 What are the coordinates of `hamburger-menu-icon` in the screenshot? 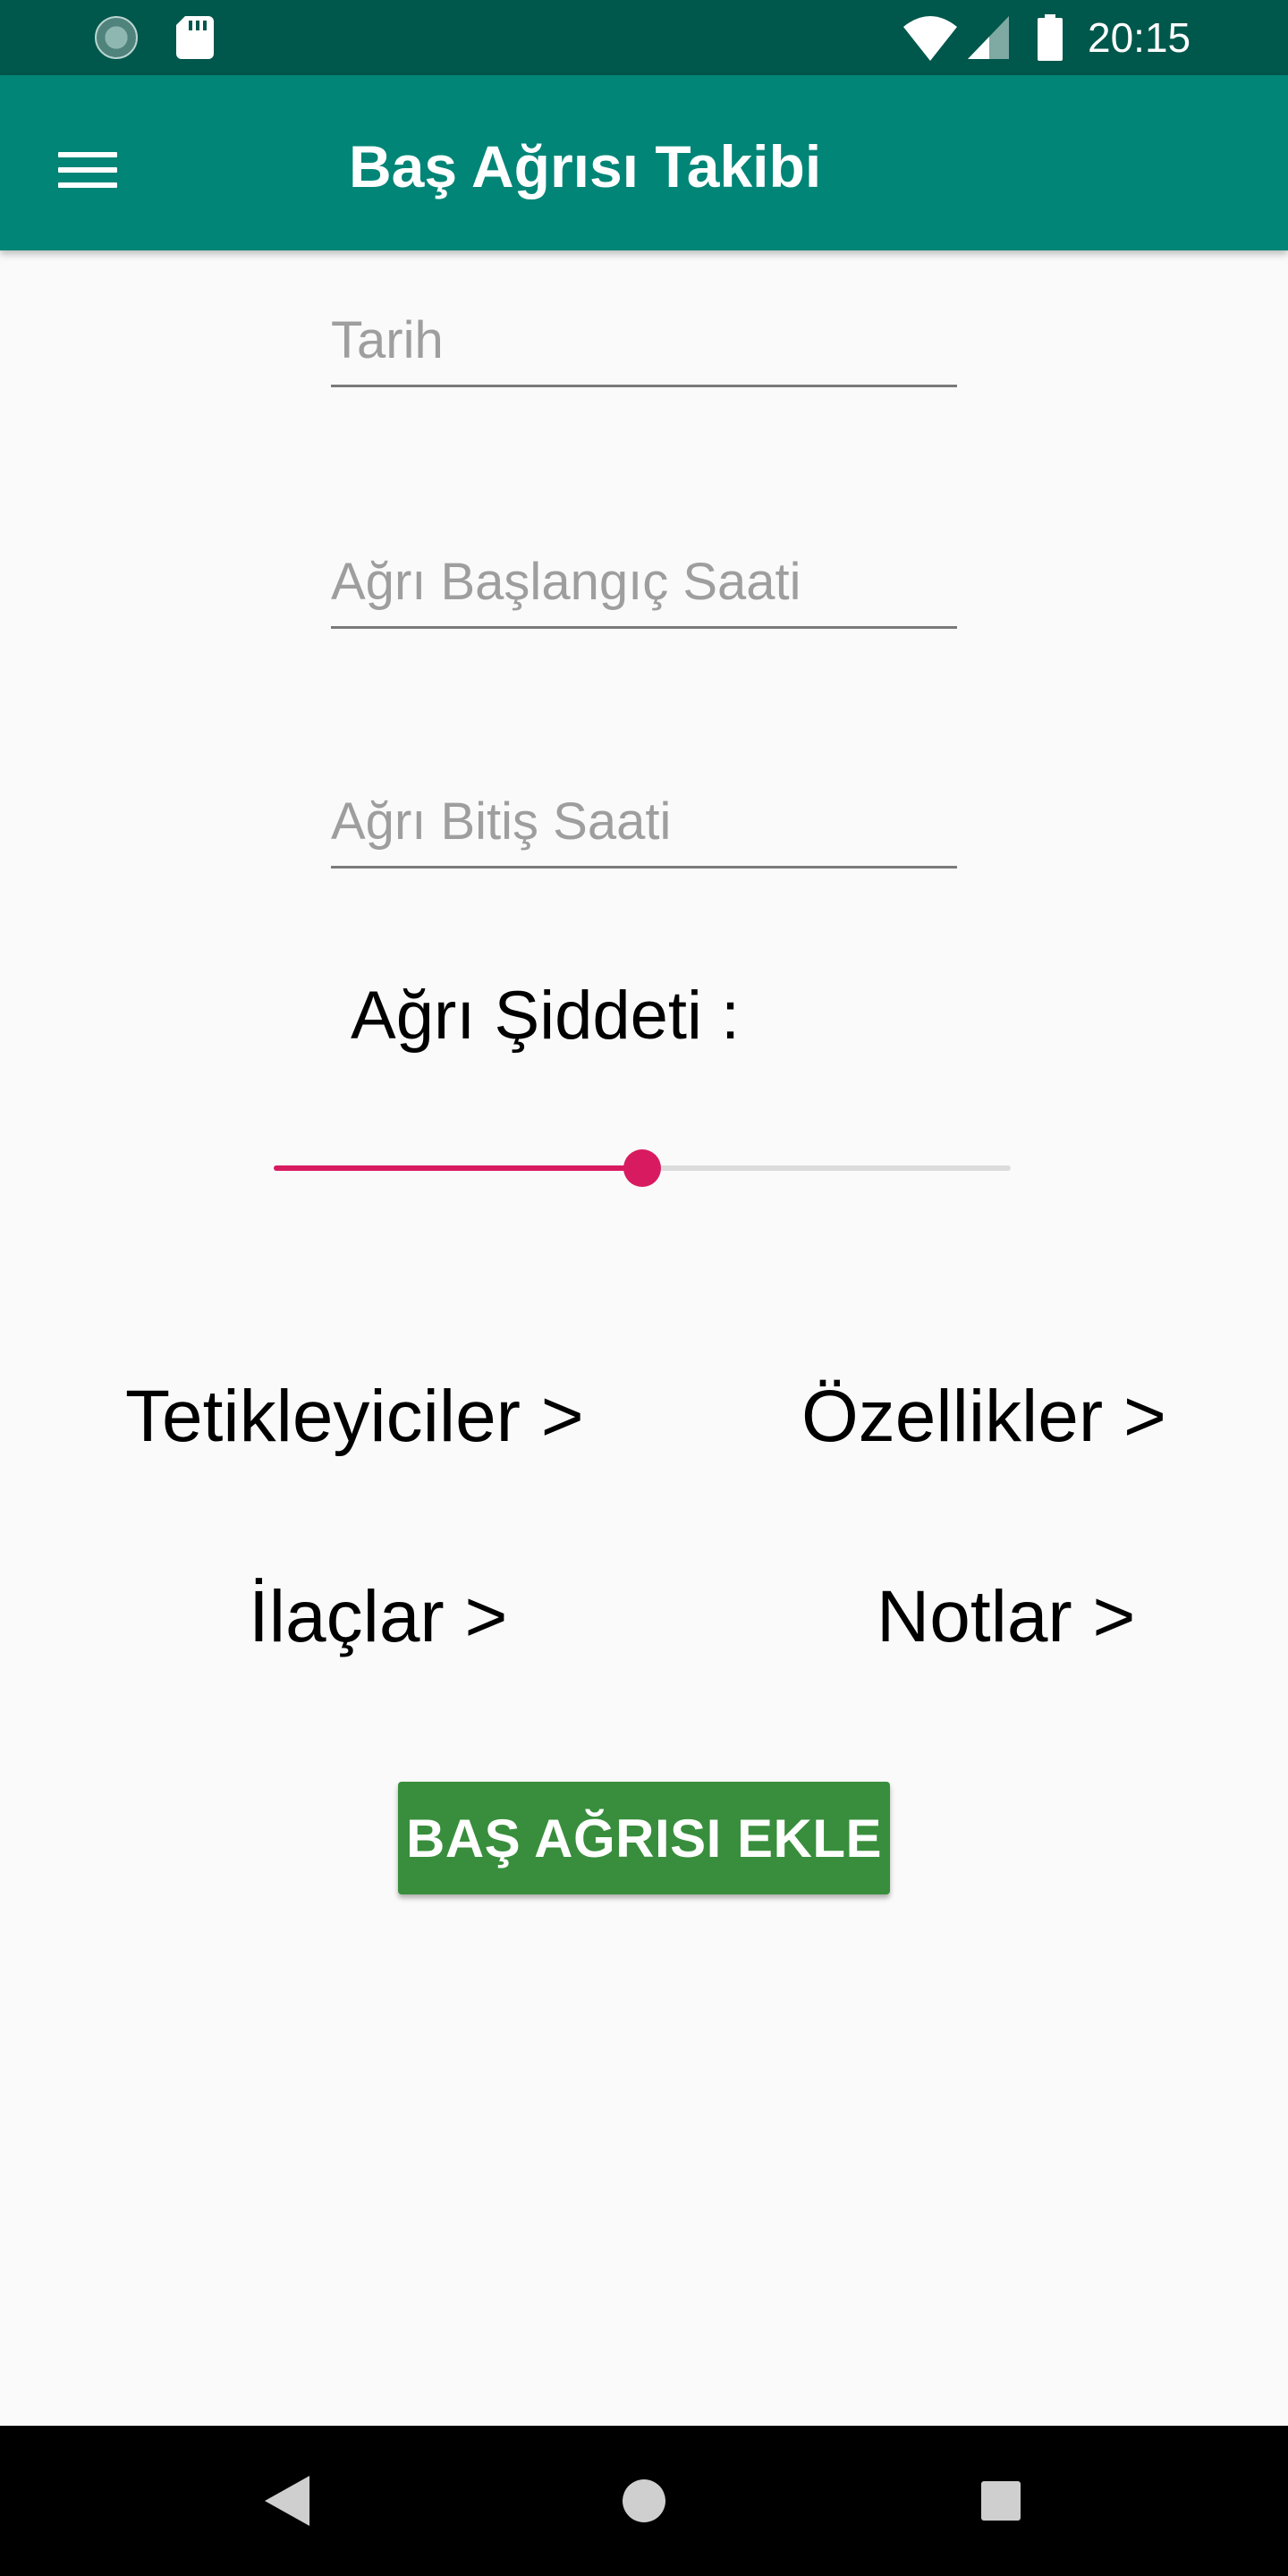 It's located at (87, 170).